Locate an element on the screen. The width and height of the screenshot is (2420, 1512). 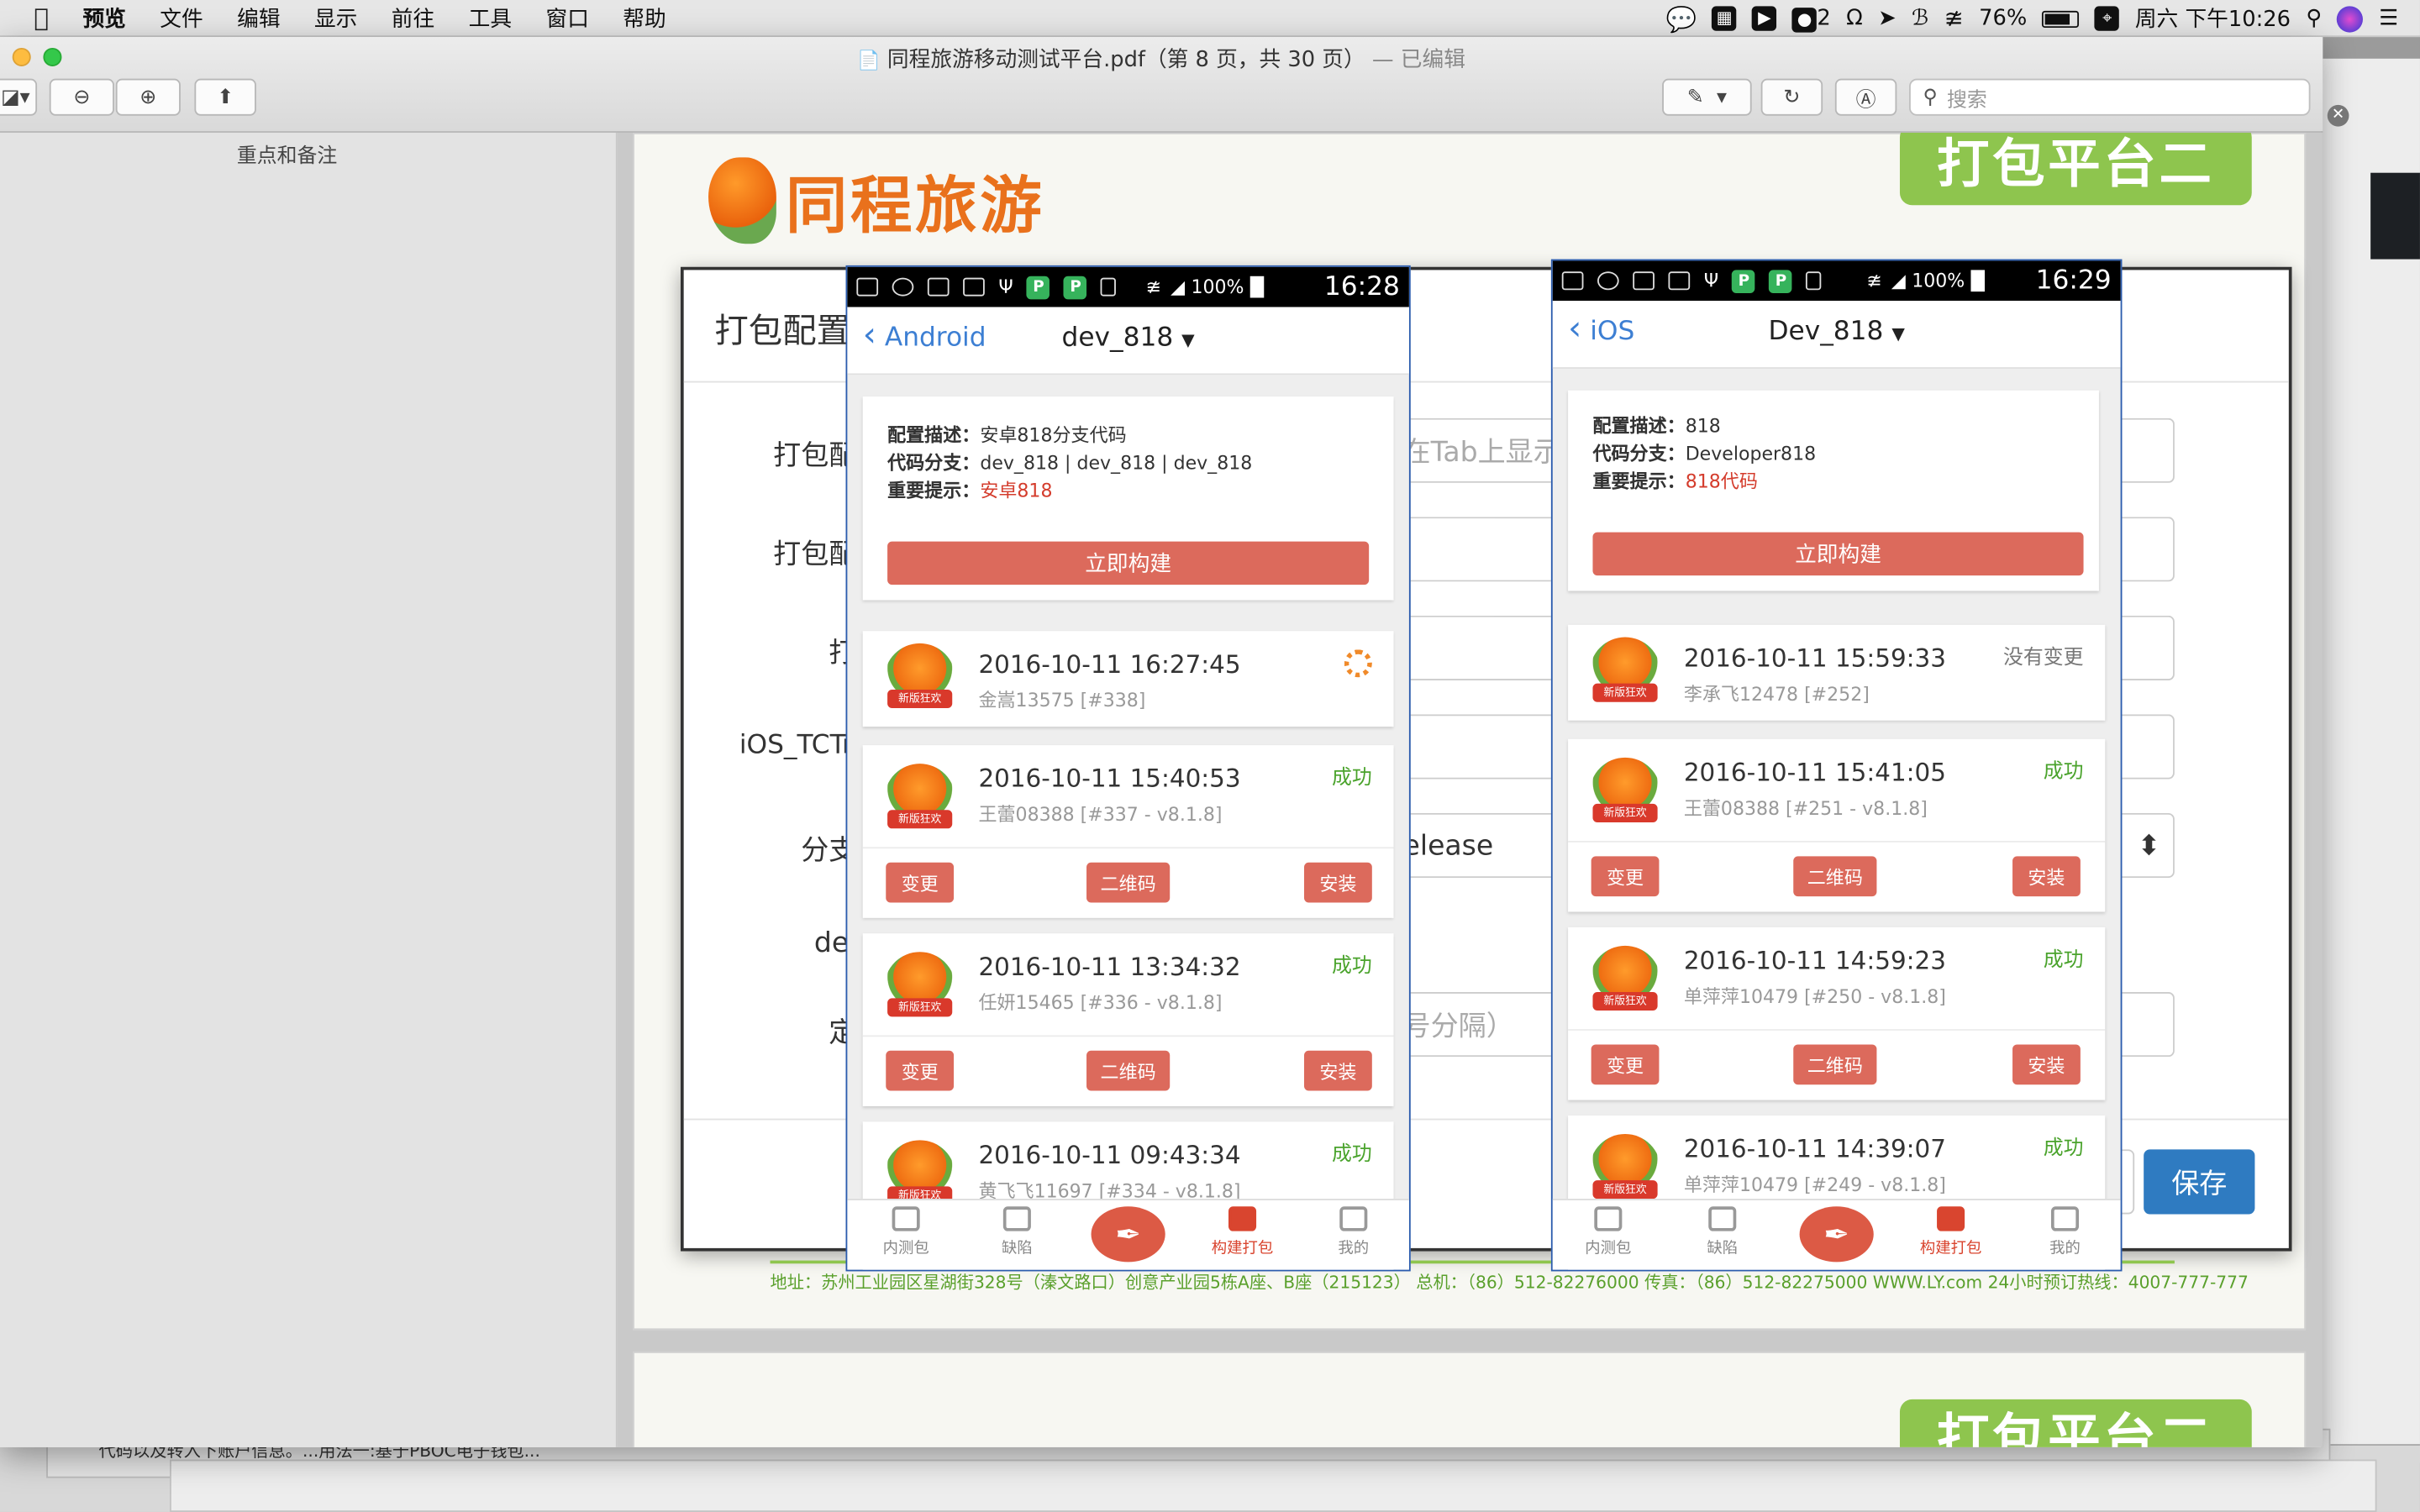
record-time: 2016-10-11 15:59:33 is located at coordinates (1814, 658).